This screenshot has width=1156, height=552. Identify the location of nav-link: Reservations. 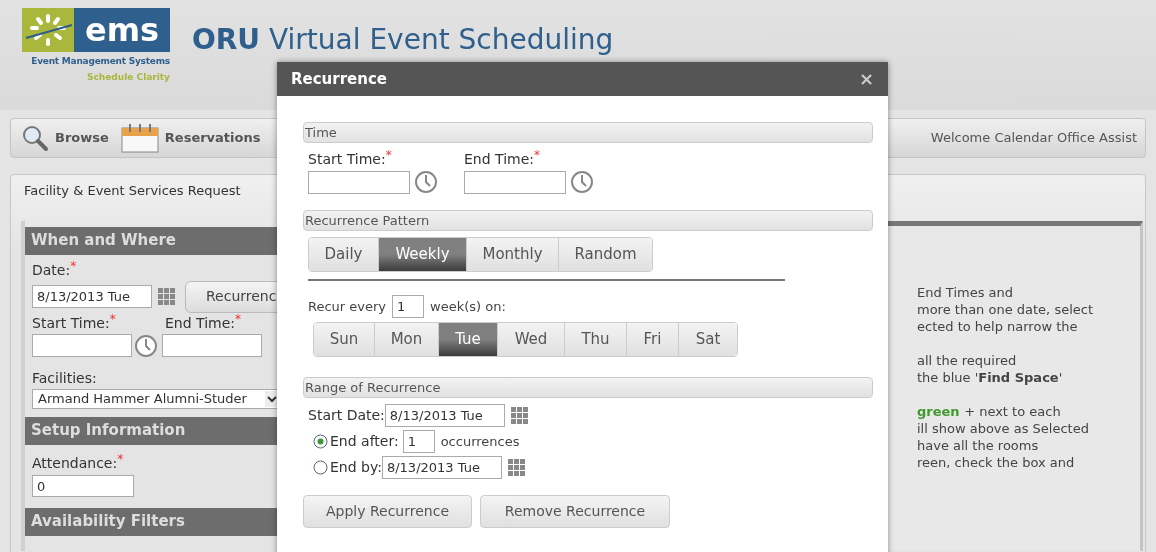
(190, 138).